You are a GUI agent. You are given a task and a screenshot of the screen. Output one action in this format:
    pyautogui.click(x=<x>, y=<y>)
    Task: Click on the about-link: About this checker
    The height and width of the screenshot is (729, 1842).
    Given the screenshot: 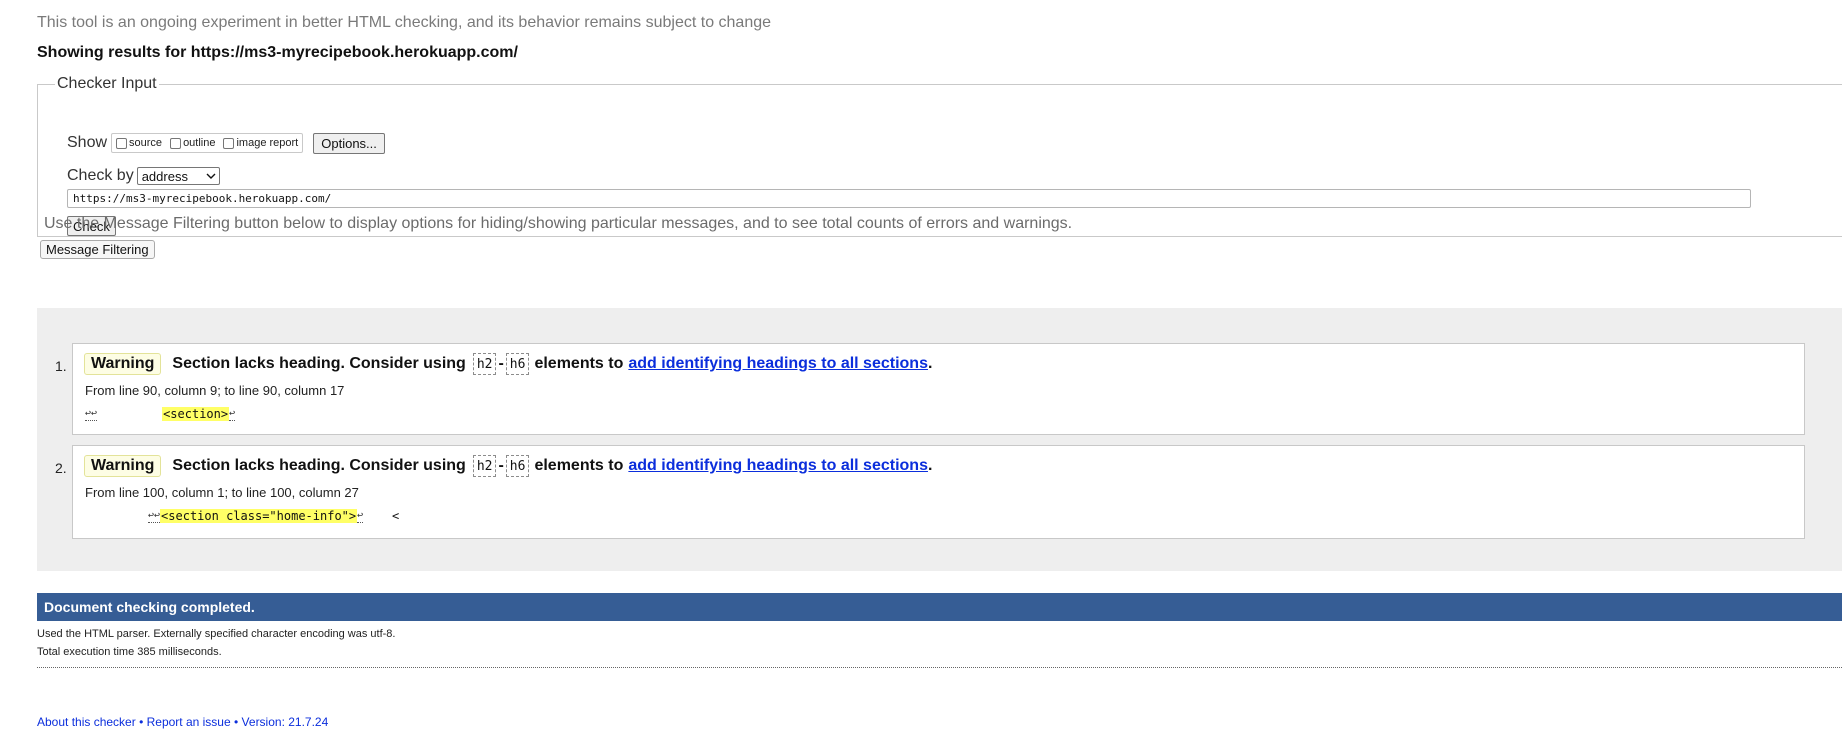 What is the action you would take?
    pyautogui.click(x=86, y=722)
    